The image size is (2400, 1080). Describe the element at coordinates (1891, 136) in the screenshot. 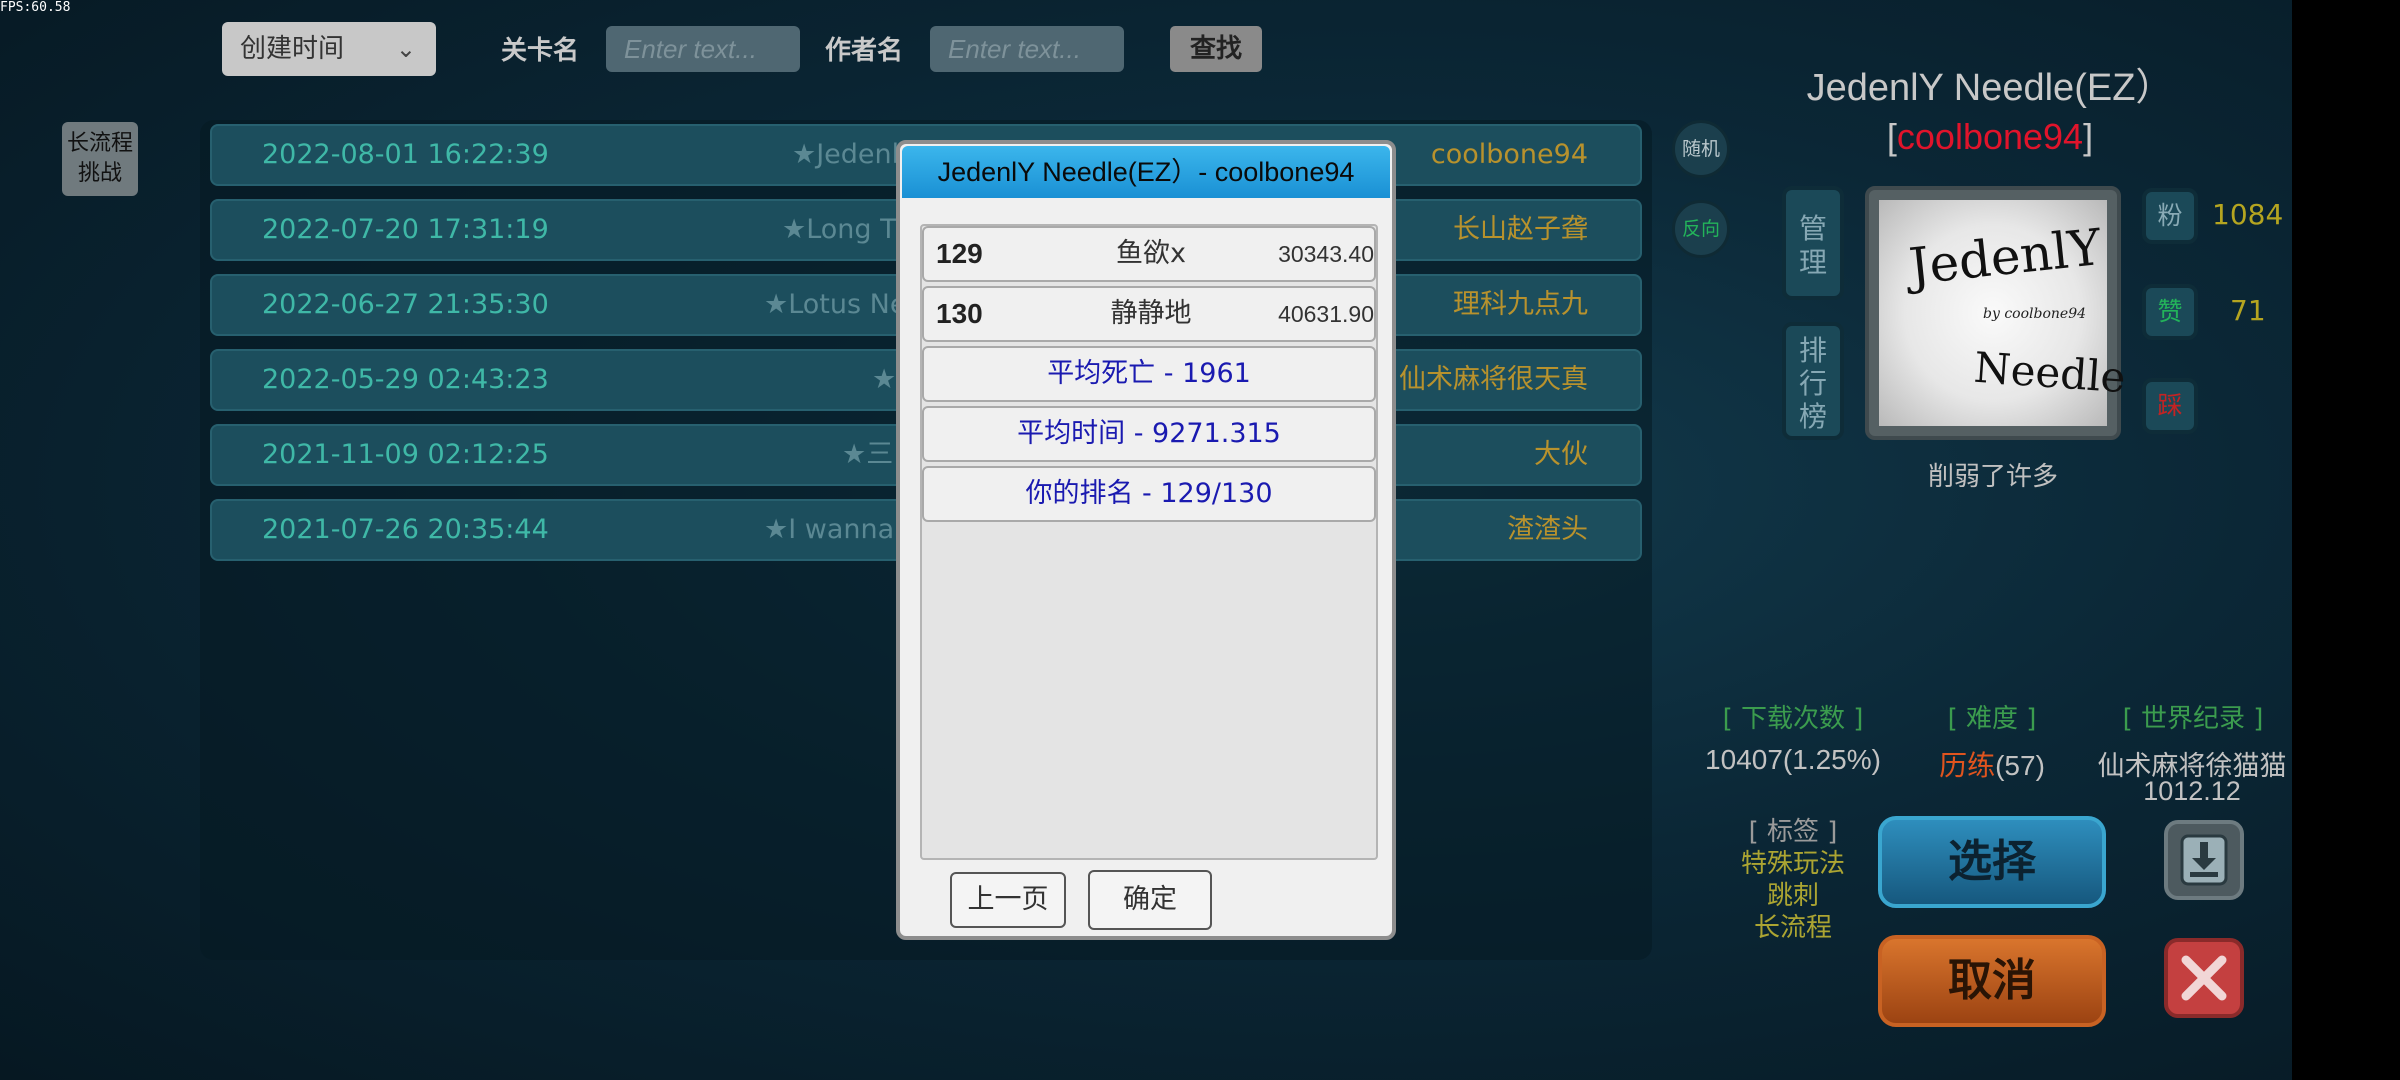

I see `bracket-open: [` at that location.